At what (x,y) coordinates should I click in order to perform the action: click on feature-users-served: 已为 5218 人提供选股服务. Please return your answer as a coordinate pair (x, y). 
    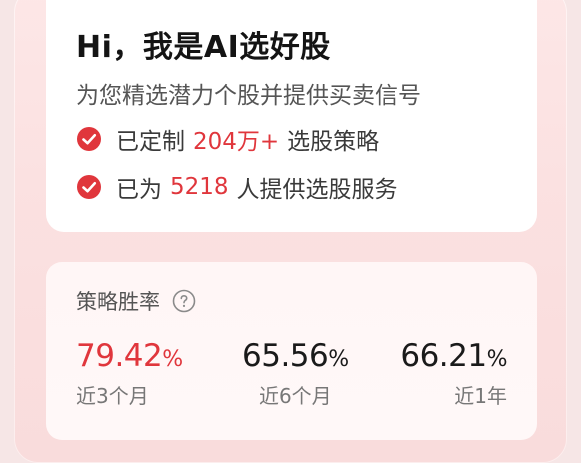
    Looking at the image, I should click on (237, 187).